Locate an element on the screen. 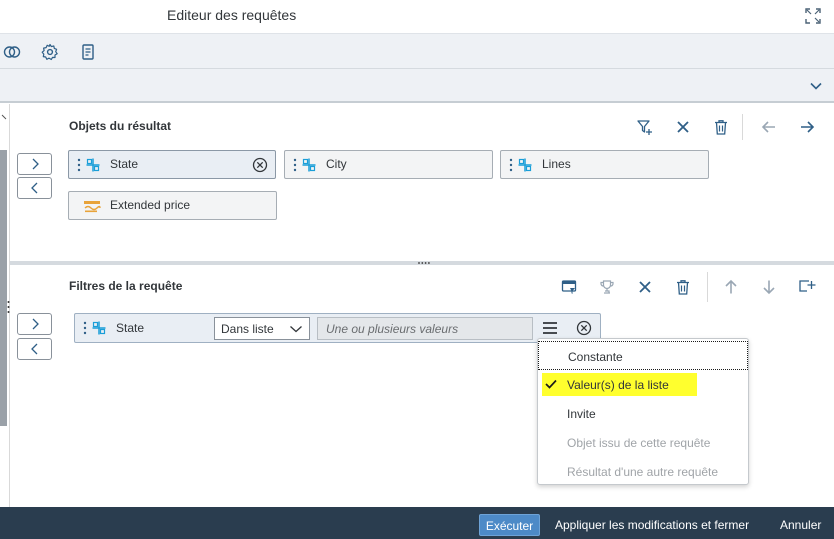  add-to-filters-button is located at coordinates (34, 324).